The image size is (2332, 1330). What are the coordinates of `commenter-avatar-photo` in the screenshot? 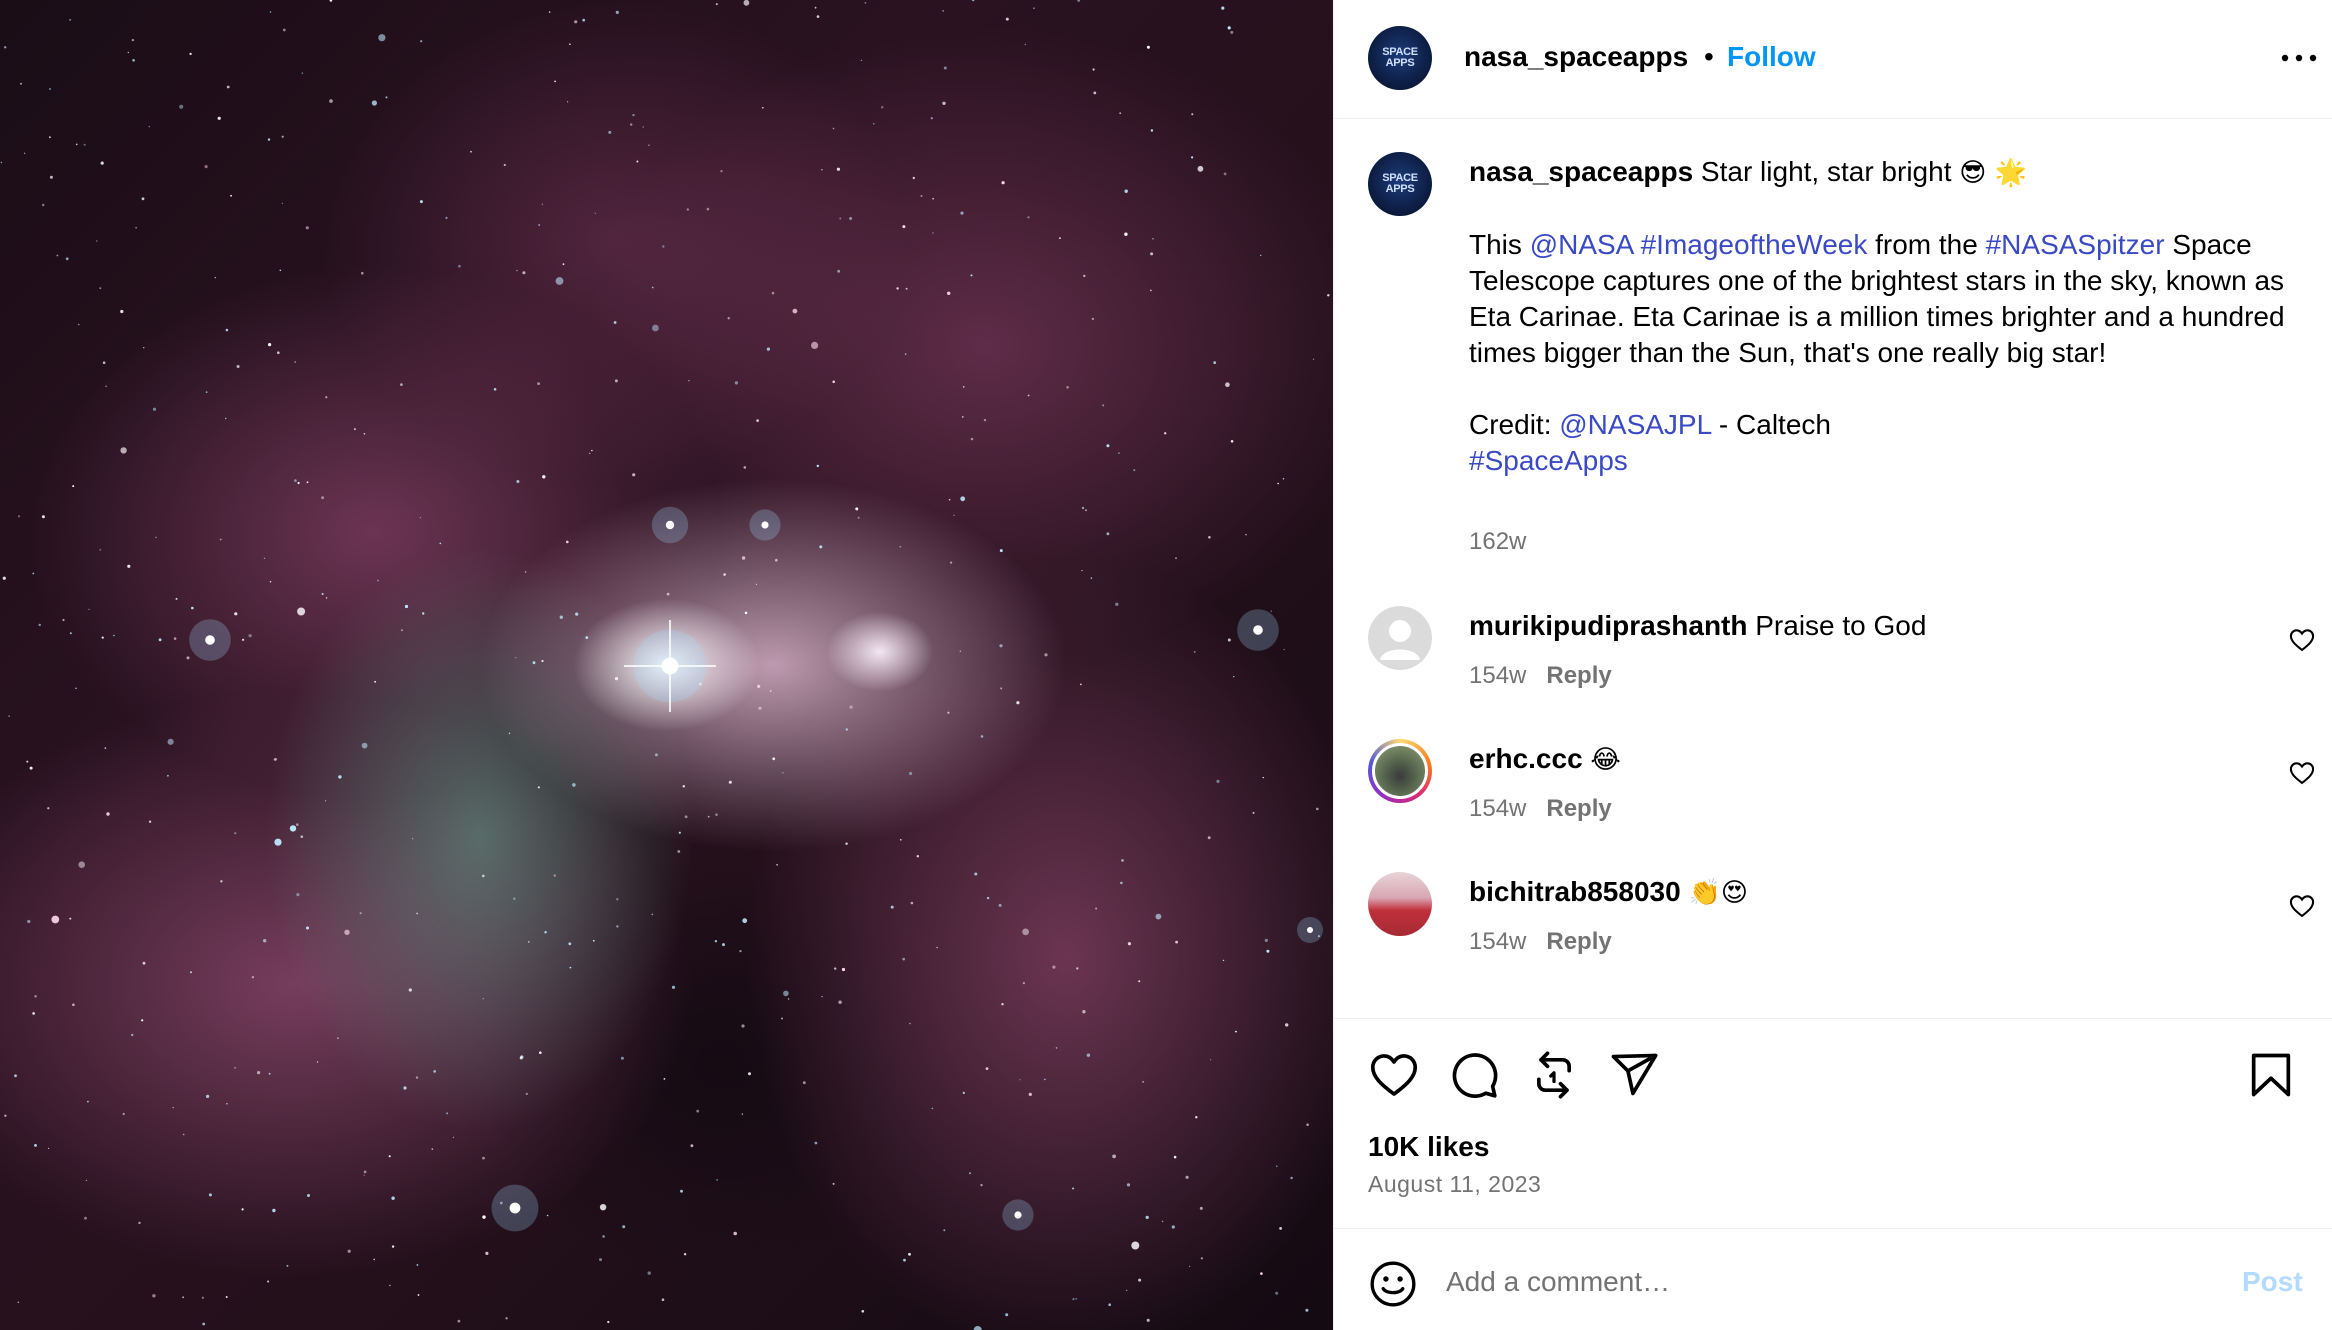 It's located at (1400, 904).